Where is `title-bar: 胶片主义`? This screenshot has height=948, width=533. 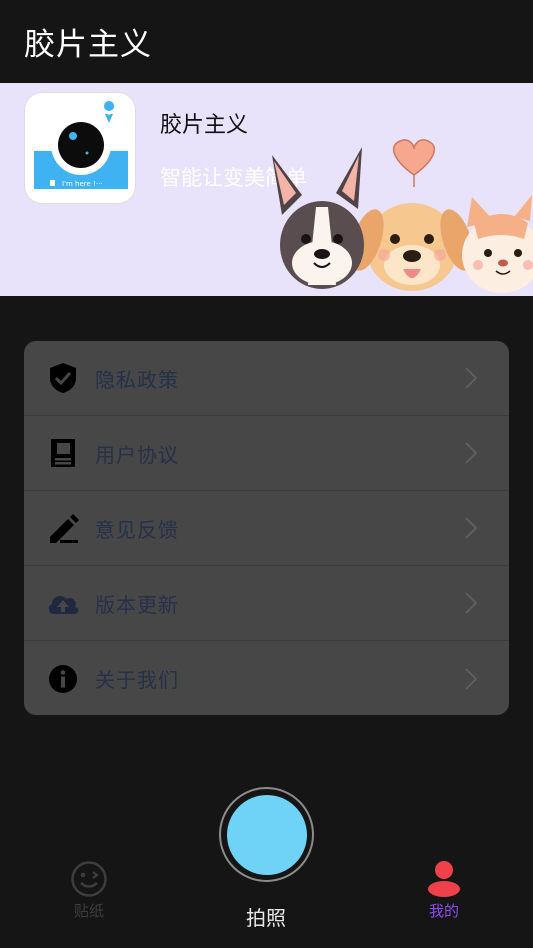 title-bar: 胶片主义 is located at coordinates (266, 41).